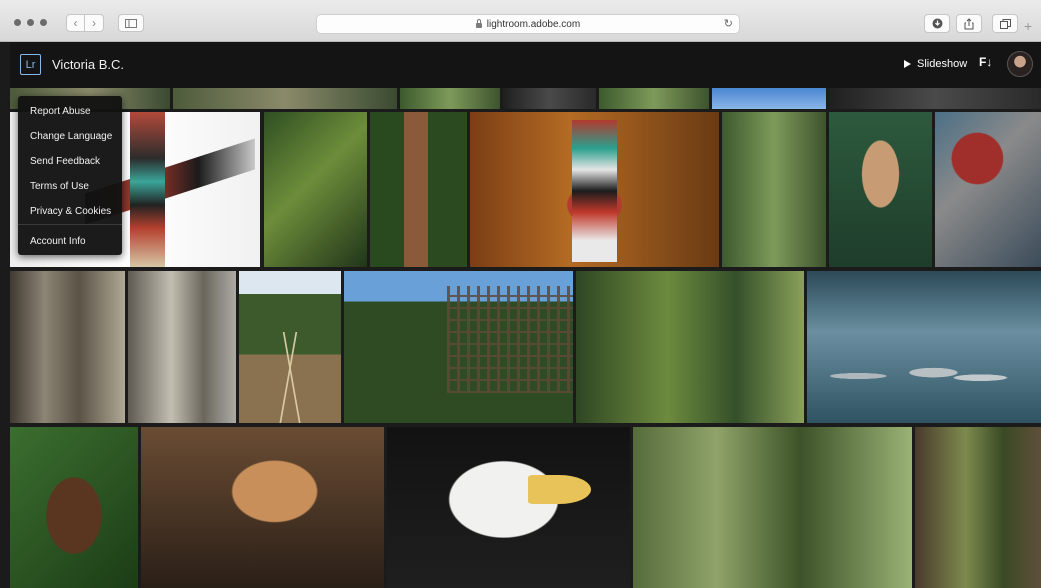  I want to click on chevron-left-icon: ‹, so click(75, 23).